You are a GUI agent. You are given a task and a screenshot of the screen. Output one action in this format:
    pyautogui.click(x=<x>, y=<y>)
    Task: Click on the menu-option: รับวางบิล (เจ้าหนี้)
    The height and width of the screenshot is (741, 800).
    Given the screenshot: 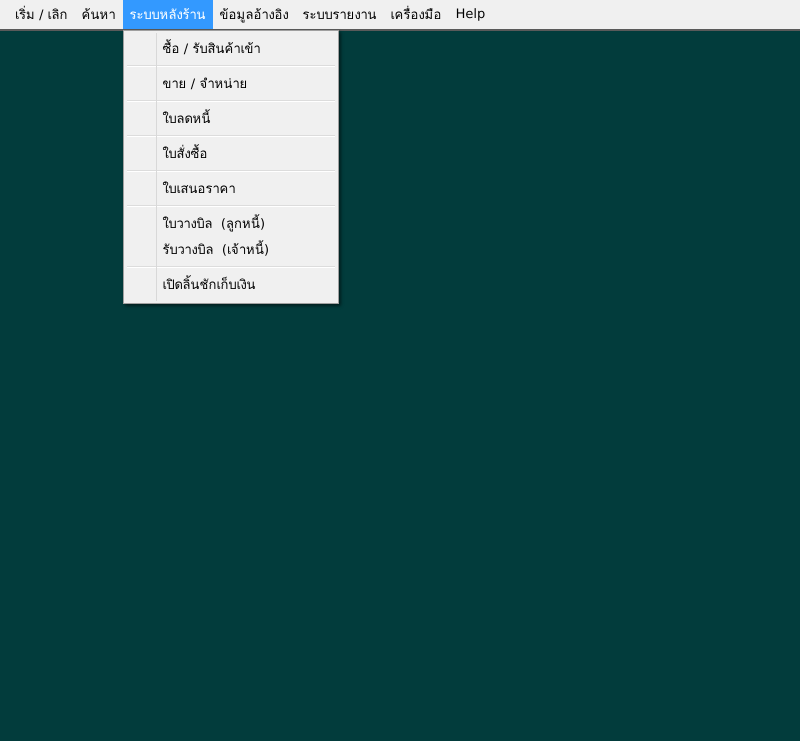 What is the action you would take?
    pyautogui.click(x=230, y=249)
    